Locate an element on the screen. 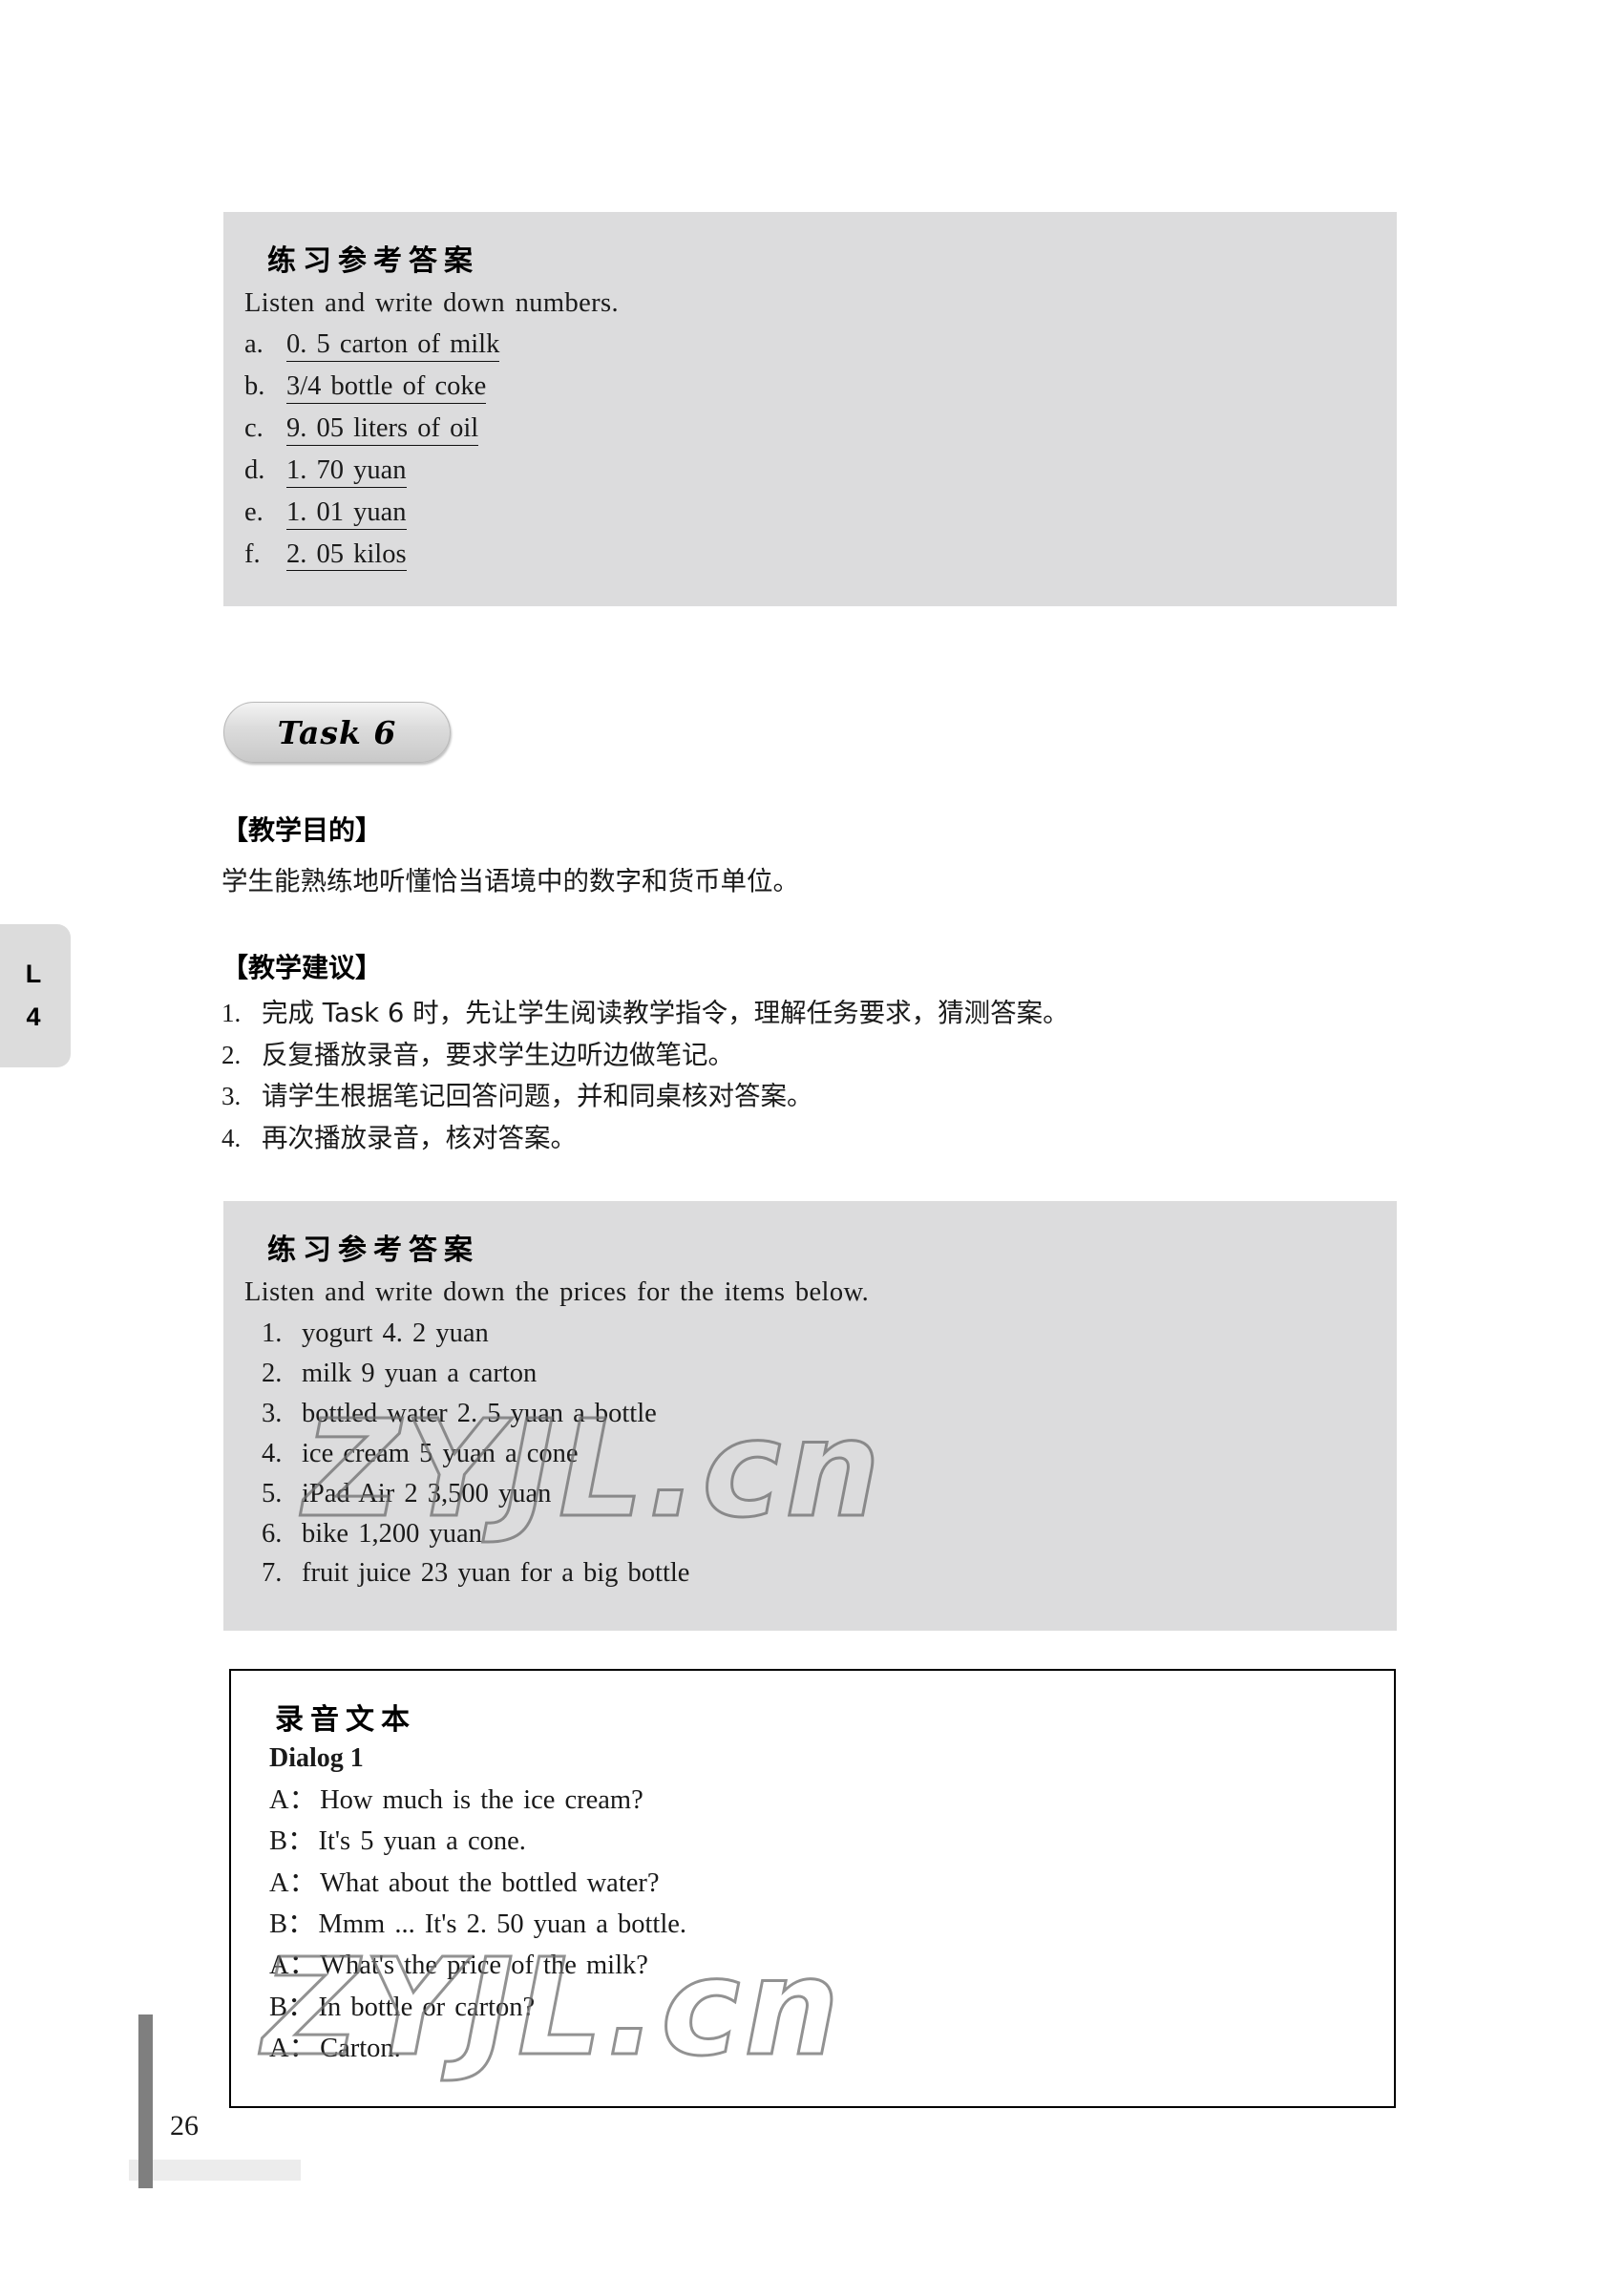 Image resolution: width=1624 pixels, height=2278 pixels. list-item: 5. iPad Air 2 3,500 yuan is located at coordinates (810, 1494).